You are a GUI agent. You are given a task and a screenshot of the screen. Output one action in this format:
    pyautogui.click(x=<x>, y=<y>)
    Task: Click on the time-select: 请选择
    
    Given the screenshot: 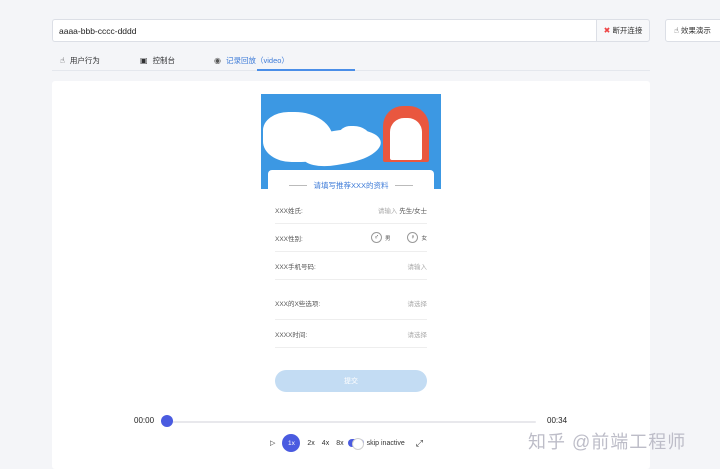 What is the action you would take?
    pyautogui.click(x=418, y=334)
    